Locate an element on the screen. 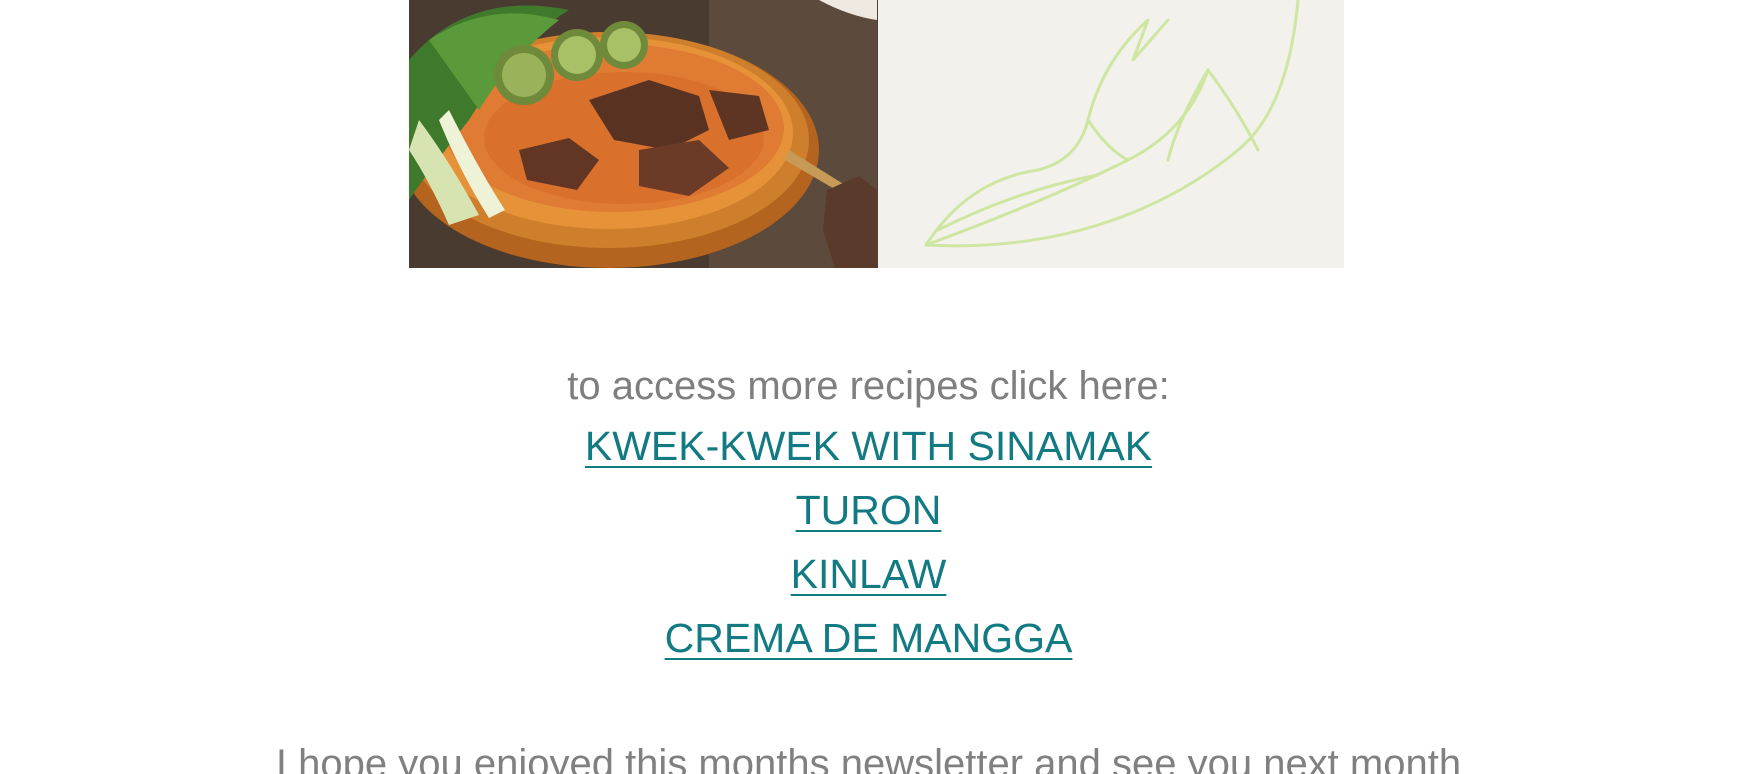 The height and width of the screenshot is (774, 1737). recipe-link-turon: TURON is located at coordinates (869, 510).